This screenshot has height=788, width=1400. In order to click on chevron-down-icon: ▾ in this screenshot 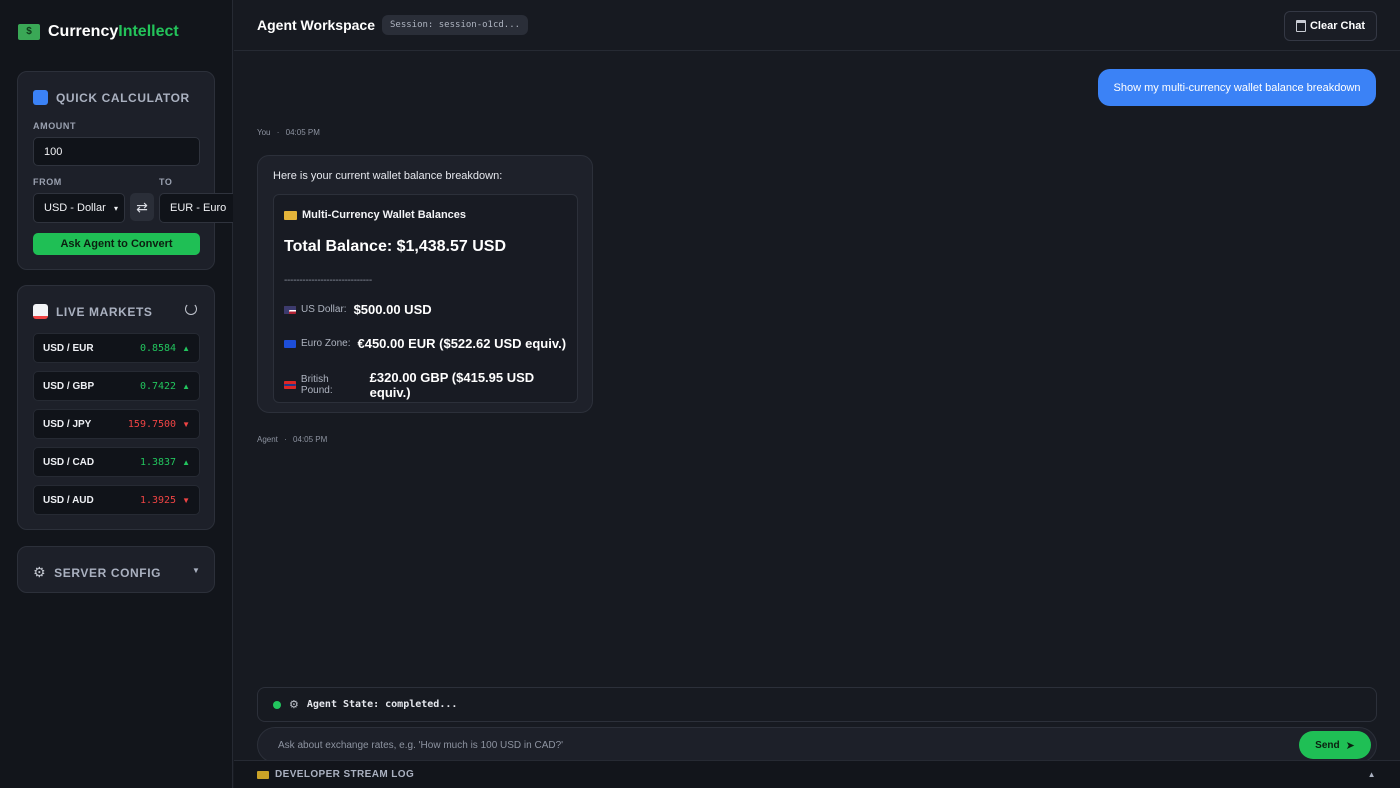, I will do `click(115, 208)`.